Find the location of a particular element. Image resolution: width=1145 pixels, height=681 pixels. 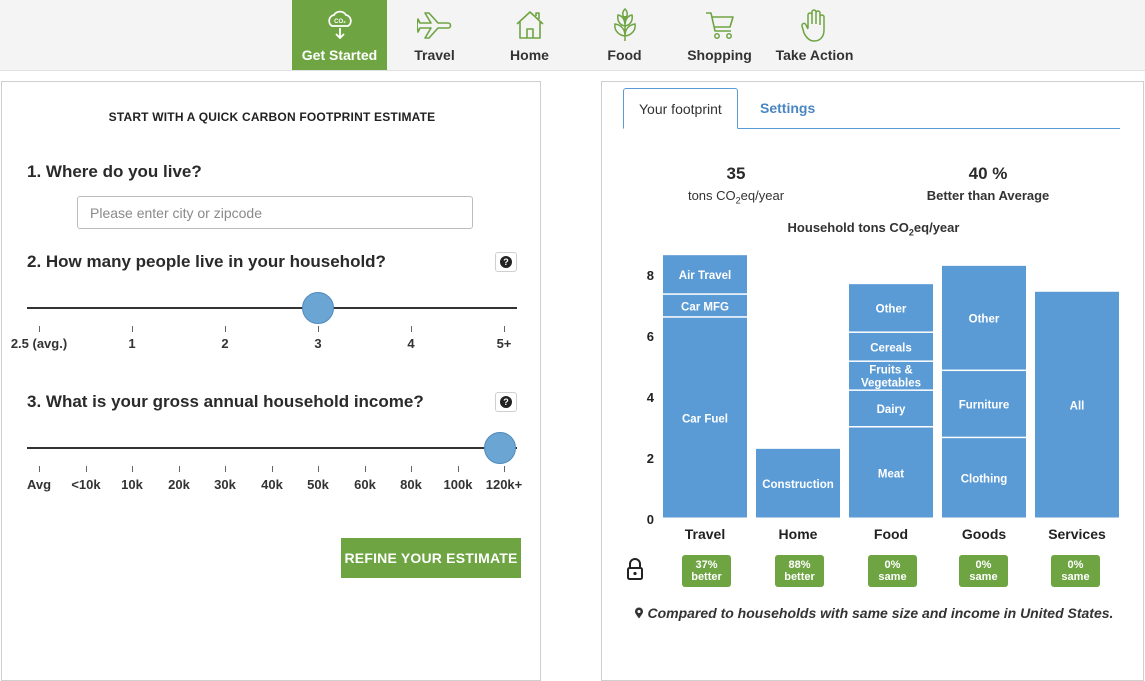

map-pin-icon is located at coordinates (641, 613).